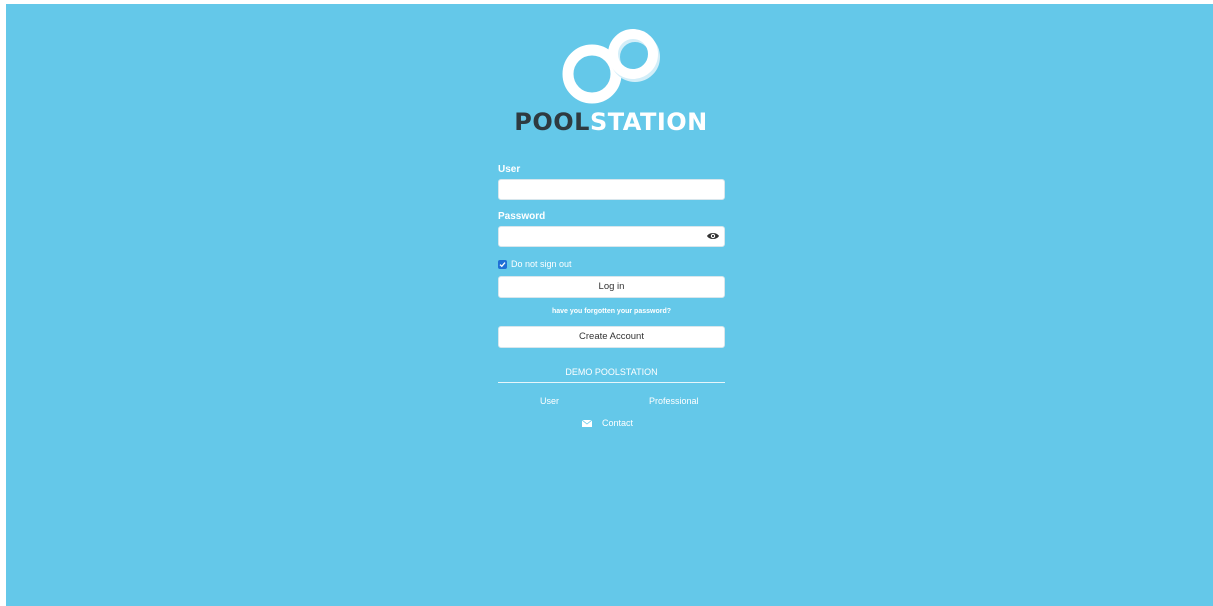 The image size is (1213, 606). Describe the element at coordinates (587, 423) in the screenshot. I see `envelope-icon` at that location.